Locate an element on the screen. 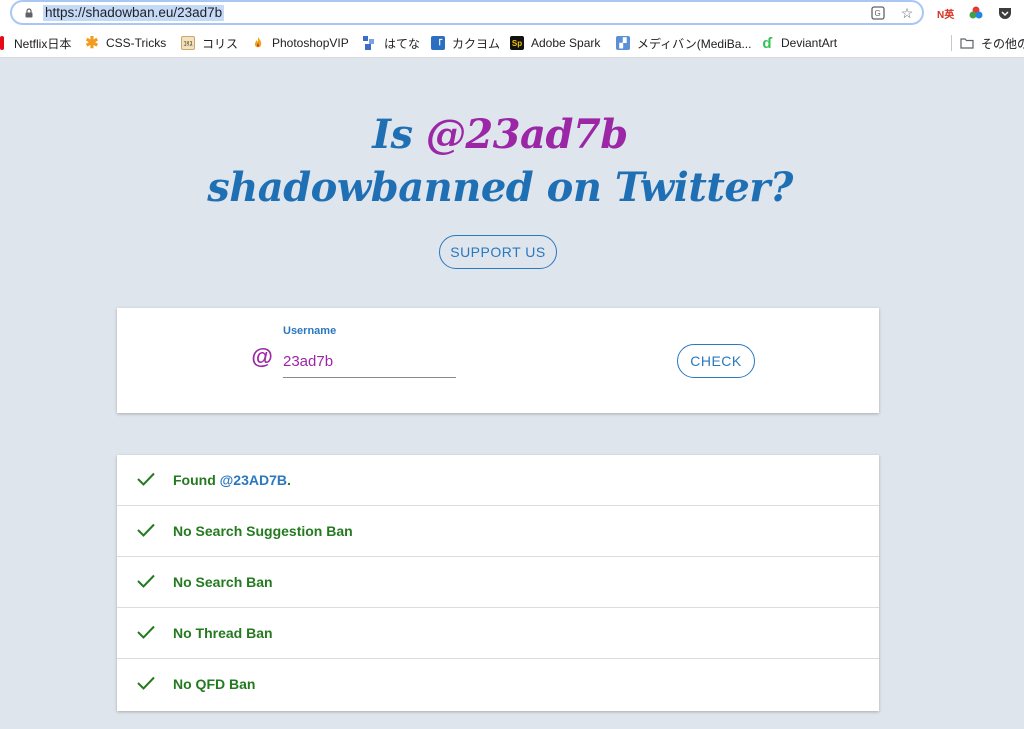 This screenshot has height=729, width=1024. spark-icon: Sp is located at coordinates (517, 43).